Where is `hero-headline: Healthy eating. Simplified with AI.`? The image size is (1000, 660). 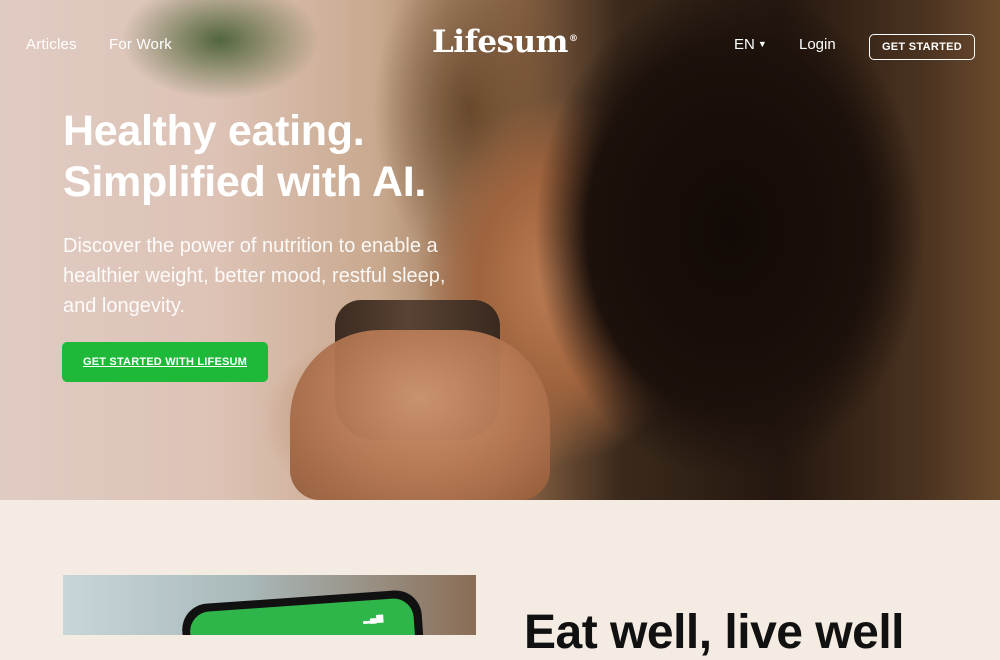
hero-headline: Healthy eating. Simplified with AI. is located at coordinates (244, 157).